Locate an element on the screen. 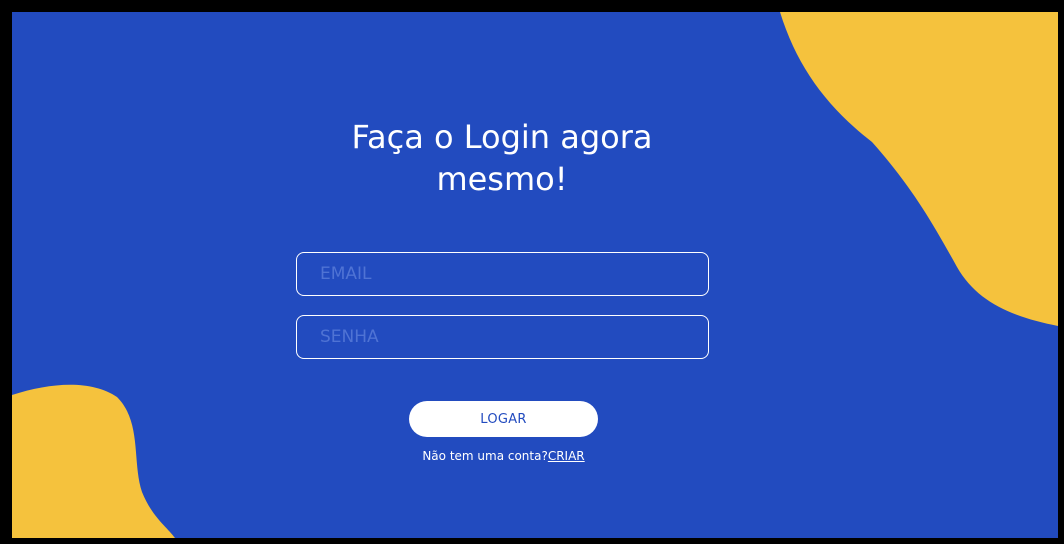 The image size is (1064, 544). create-account-link: CRIAR is located at coordinates (566, 456).